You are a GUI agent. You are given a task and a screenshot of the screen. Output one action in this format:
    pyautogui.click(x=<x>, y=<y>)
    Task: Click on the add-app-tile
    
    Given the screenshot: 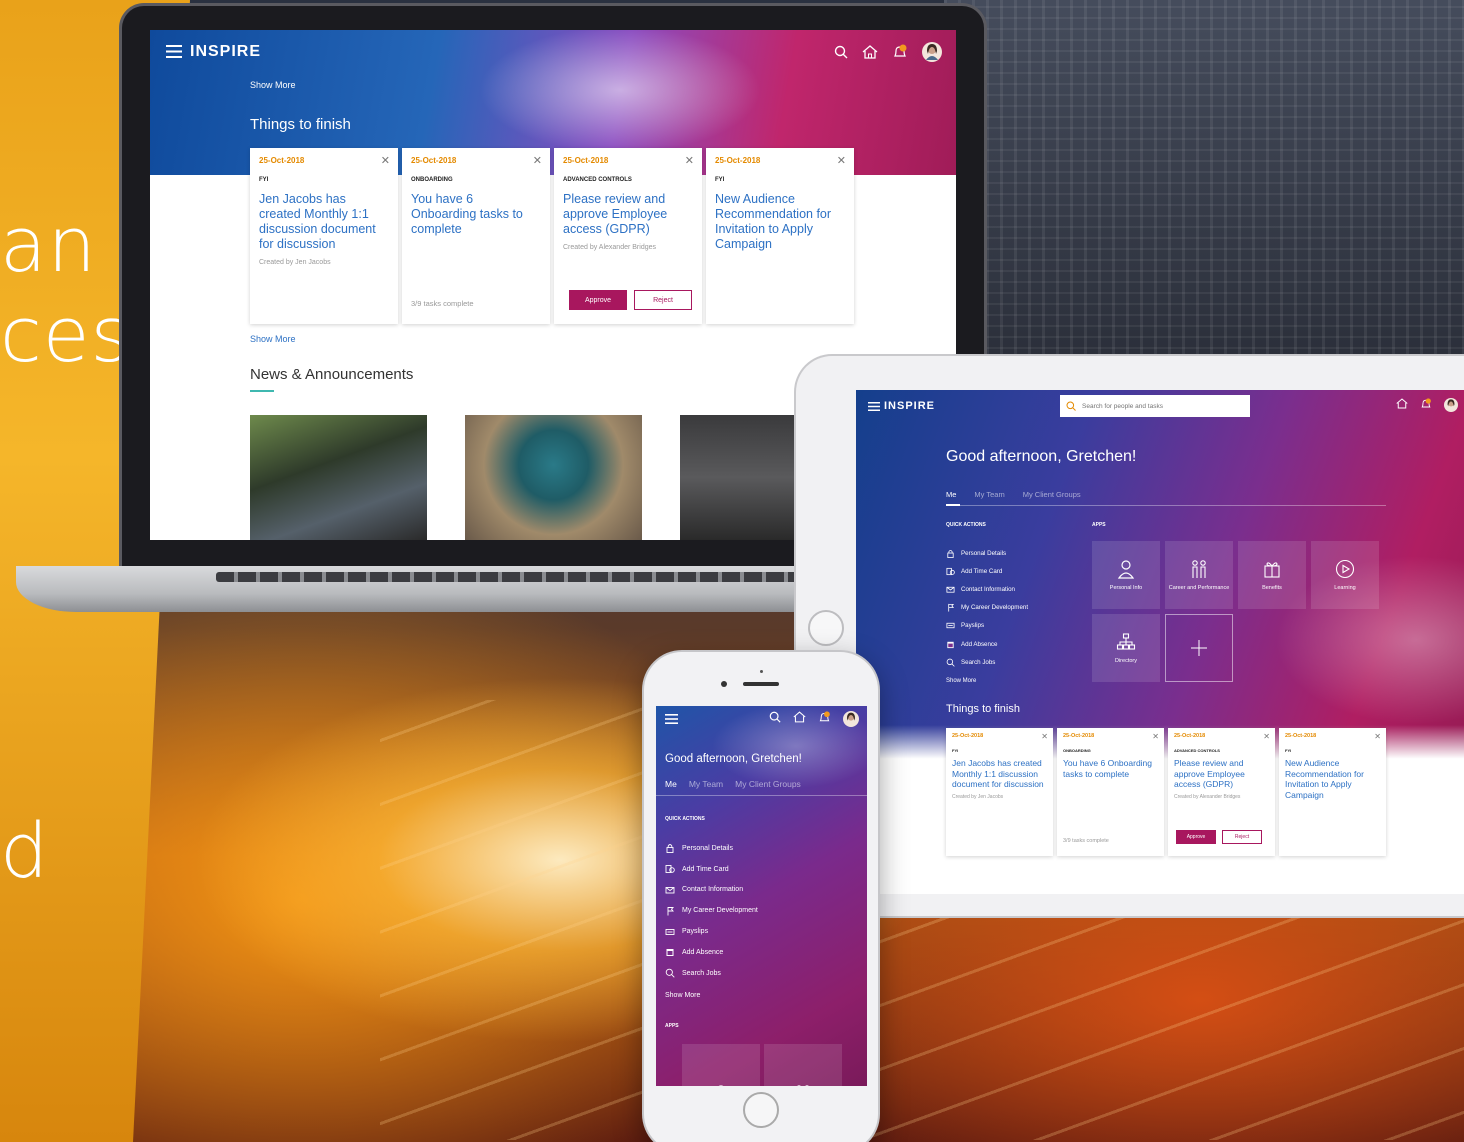 What is the action you would take?
    pyautogui.click(x=1199, y=648)
    